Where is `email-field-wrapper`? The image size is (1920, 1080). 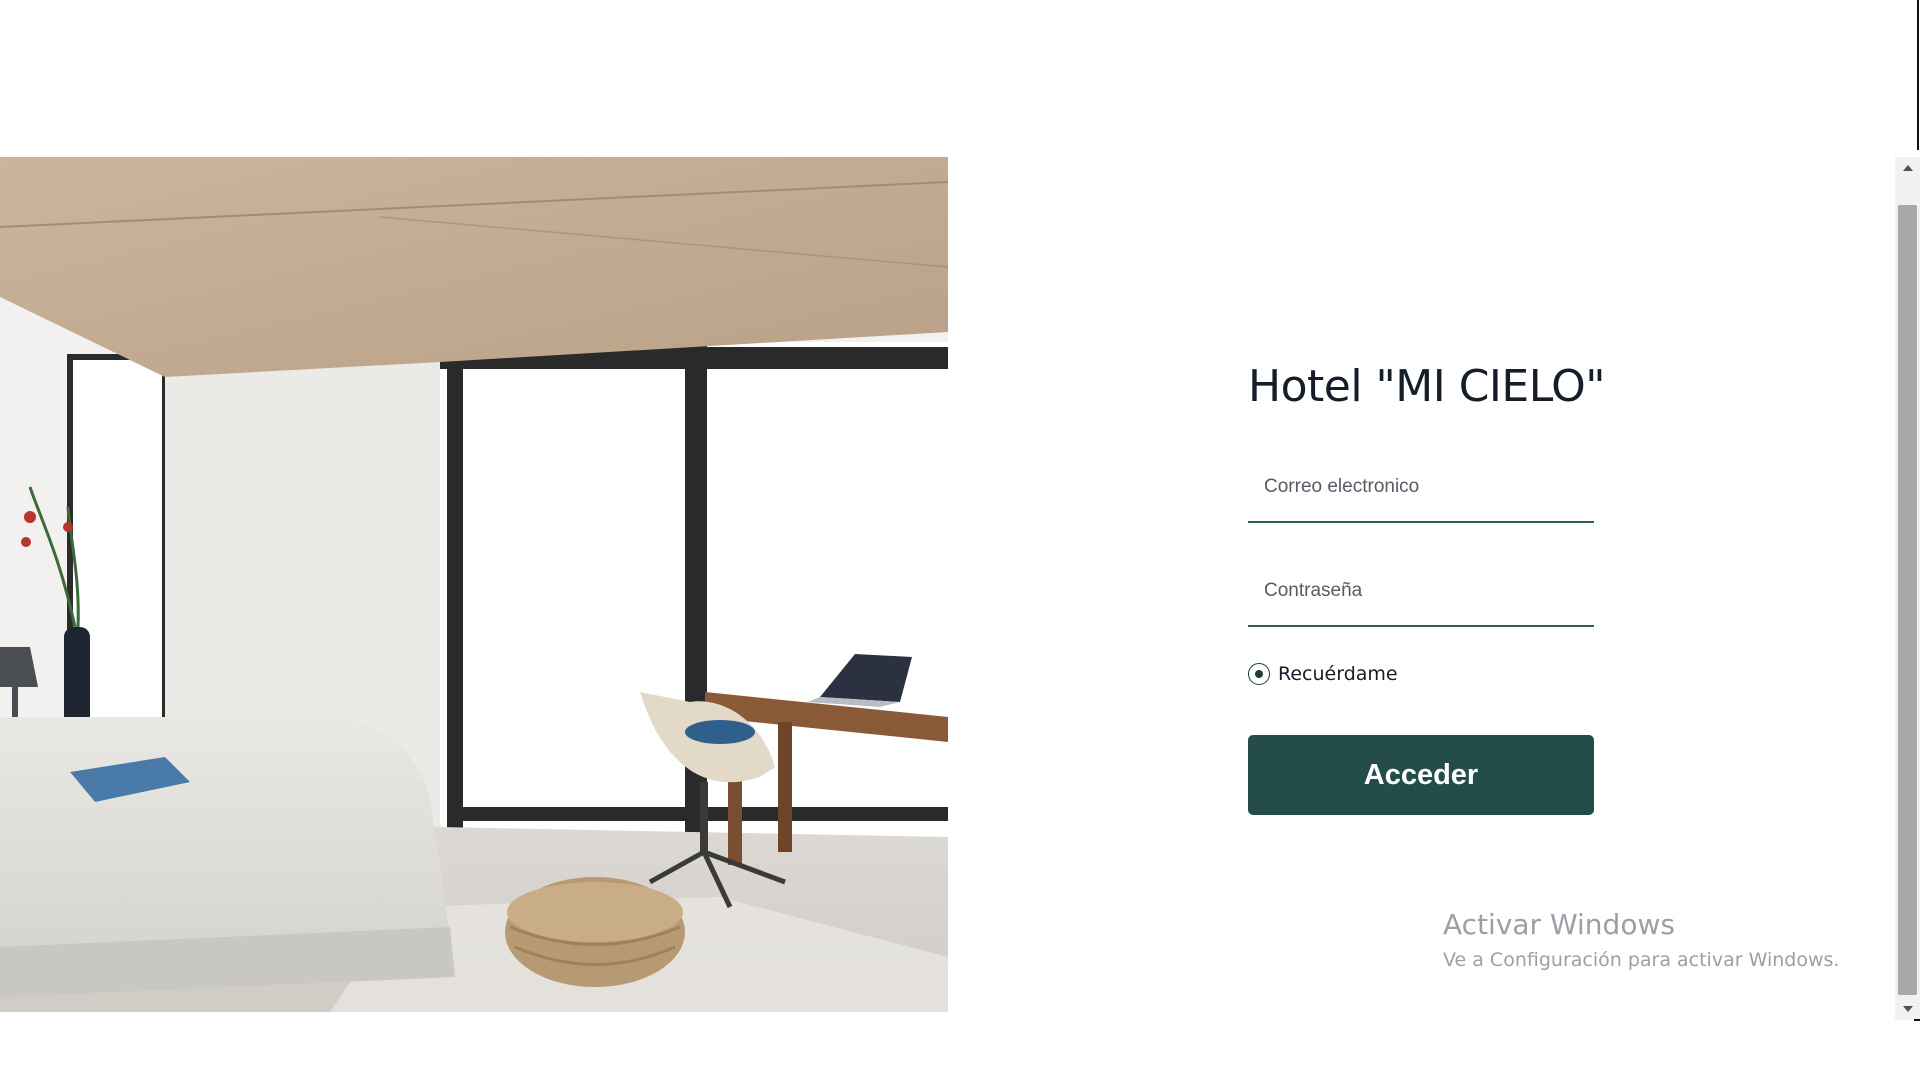
email-field-wrapper is located at coordinates (1421, 488).